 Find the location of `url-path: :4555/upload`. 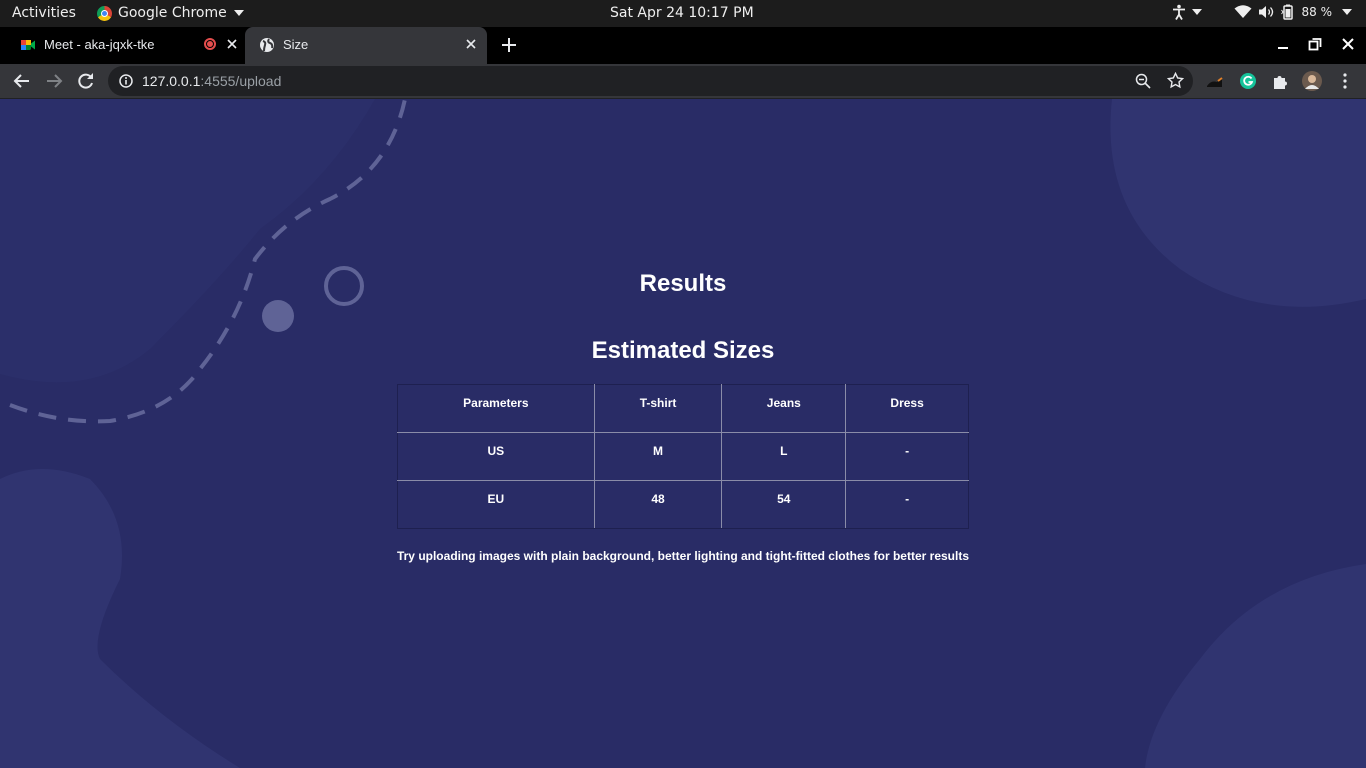

url-path: :4555/upload is located at coordinates (241, 81).